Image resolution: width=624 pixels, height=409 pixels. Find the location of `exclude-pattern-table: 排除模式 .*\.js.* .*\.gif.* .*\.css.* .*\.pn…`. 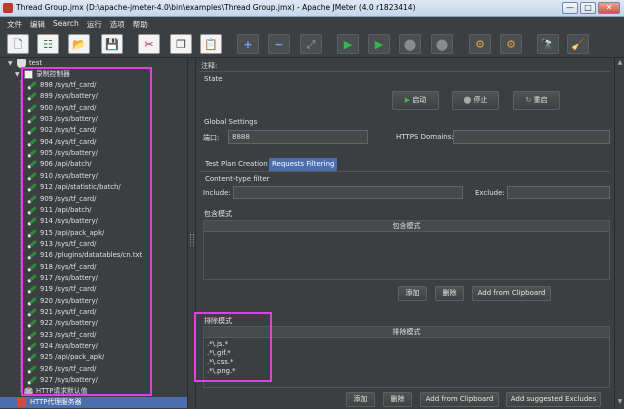

exclude-pattern-table: 排除模式 .*\.js.* .*\.gif.* .*\.css.* .*\.pn… is located at coordinates (406, 357).